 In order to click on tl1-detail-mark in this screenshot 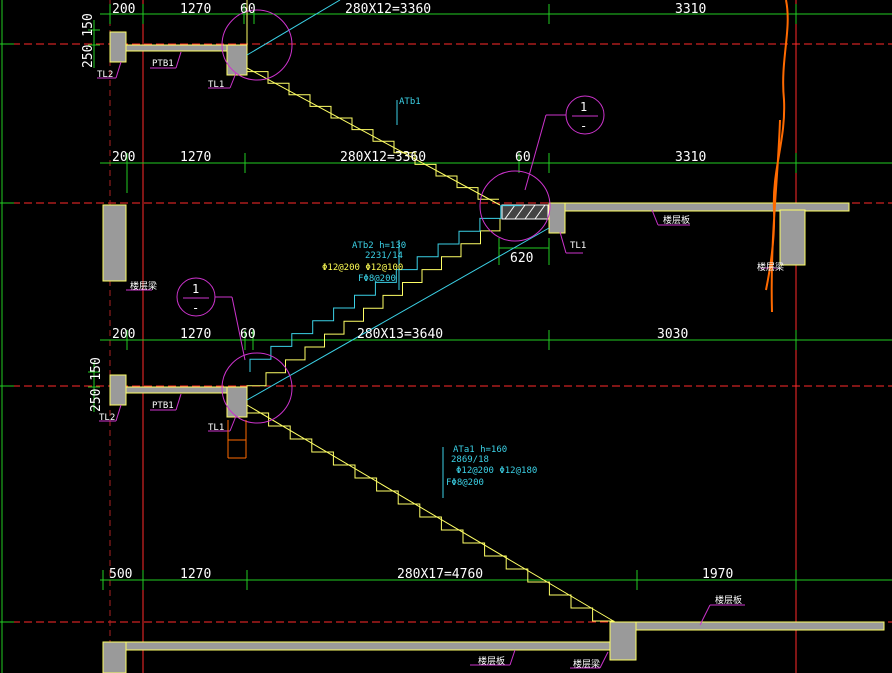, I will do `click(237, 439)`.